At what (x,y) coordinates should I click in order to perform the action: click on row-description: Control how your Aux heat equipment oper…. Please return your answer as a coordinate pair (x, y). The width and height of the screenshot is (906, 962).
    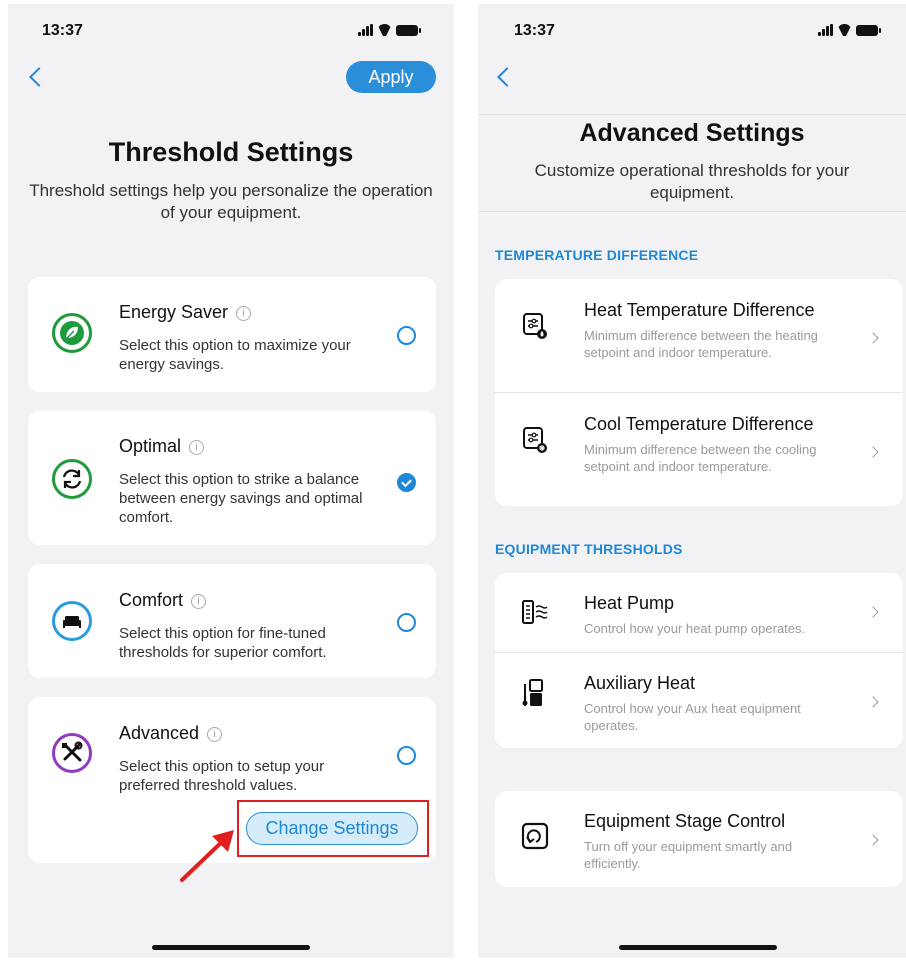
    Looking at the image, I should click on (692, 717).